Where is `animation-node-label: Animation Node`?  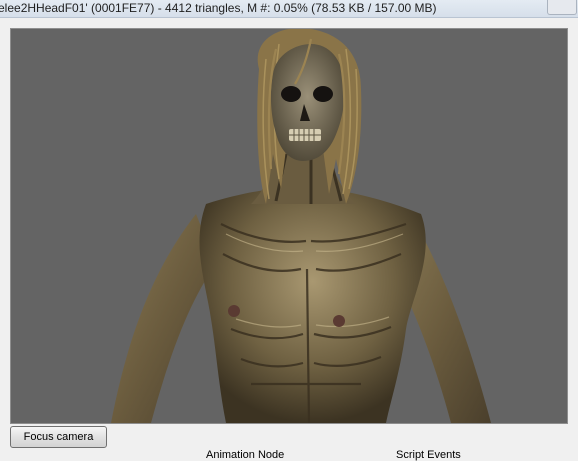 animation-node-label: Animation Node is located at coordinates (245, 455).